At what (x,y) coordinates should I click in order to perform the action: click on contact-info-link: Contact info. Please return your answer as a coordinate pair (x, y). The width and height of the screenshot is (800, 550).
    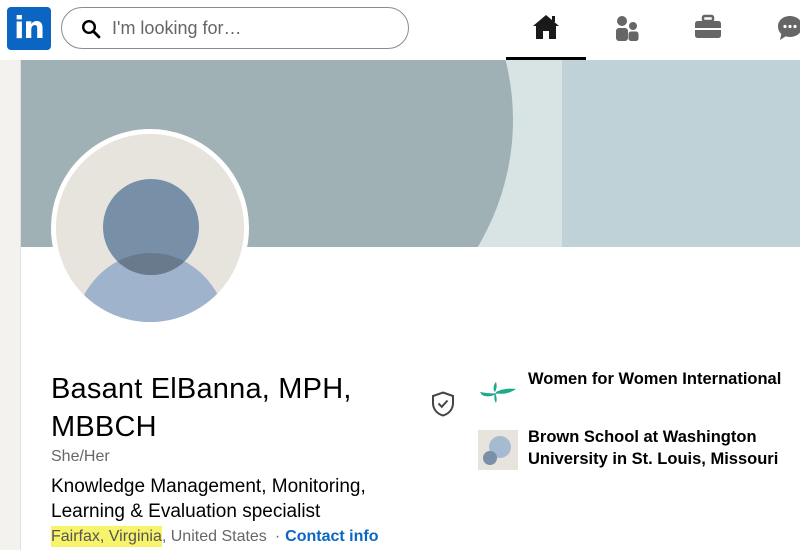
    Looking at the image, I should click on (331, 536).